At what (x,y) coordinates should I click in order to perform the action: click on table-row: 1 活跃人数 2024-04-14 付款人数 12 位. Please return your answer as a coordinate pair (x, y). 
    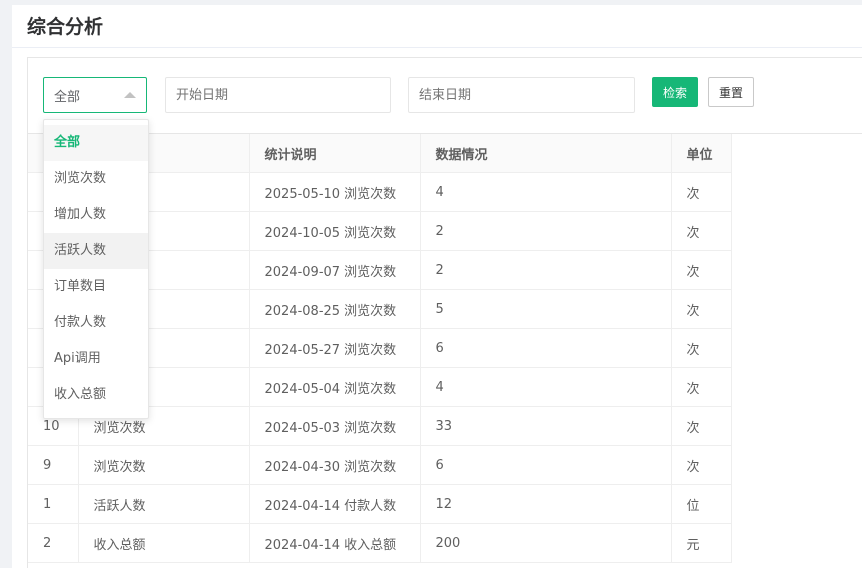
    Looking at the image, I should click on (380, 504).